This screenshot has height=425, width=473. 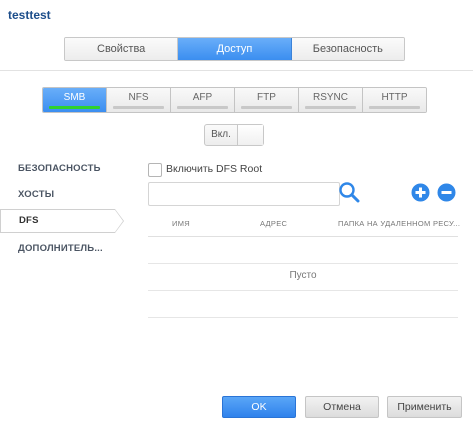 I want to click on column-header-name: ИМЯ, so click(x=181, y=223).